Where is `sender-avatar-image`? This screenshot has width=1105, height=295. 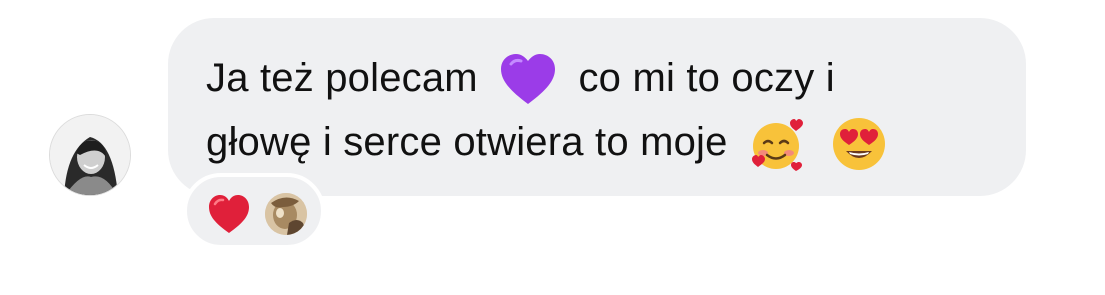 sender-avatar-image is located at coordinates (90, 155).